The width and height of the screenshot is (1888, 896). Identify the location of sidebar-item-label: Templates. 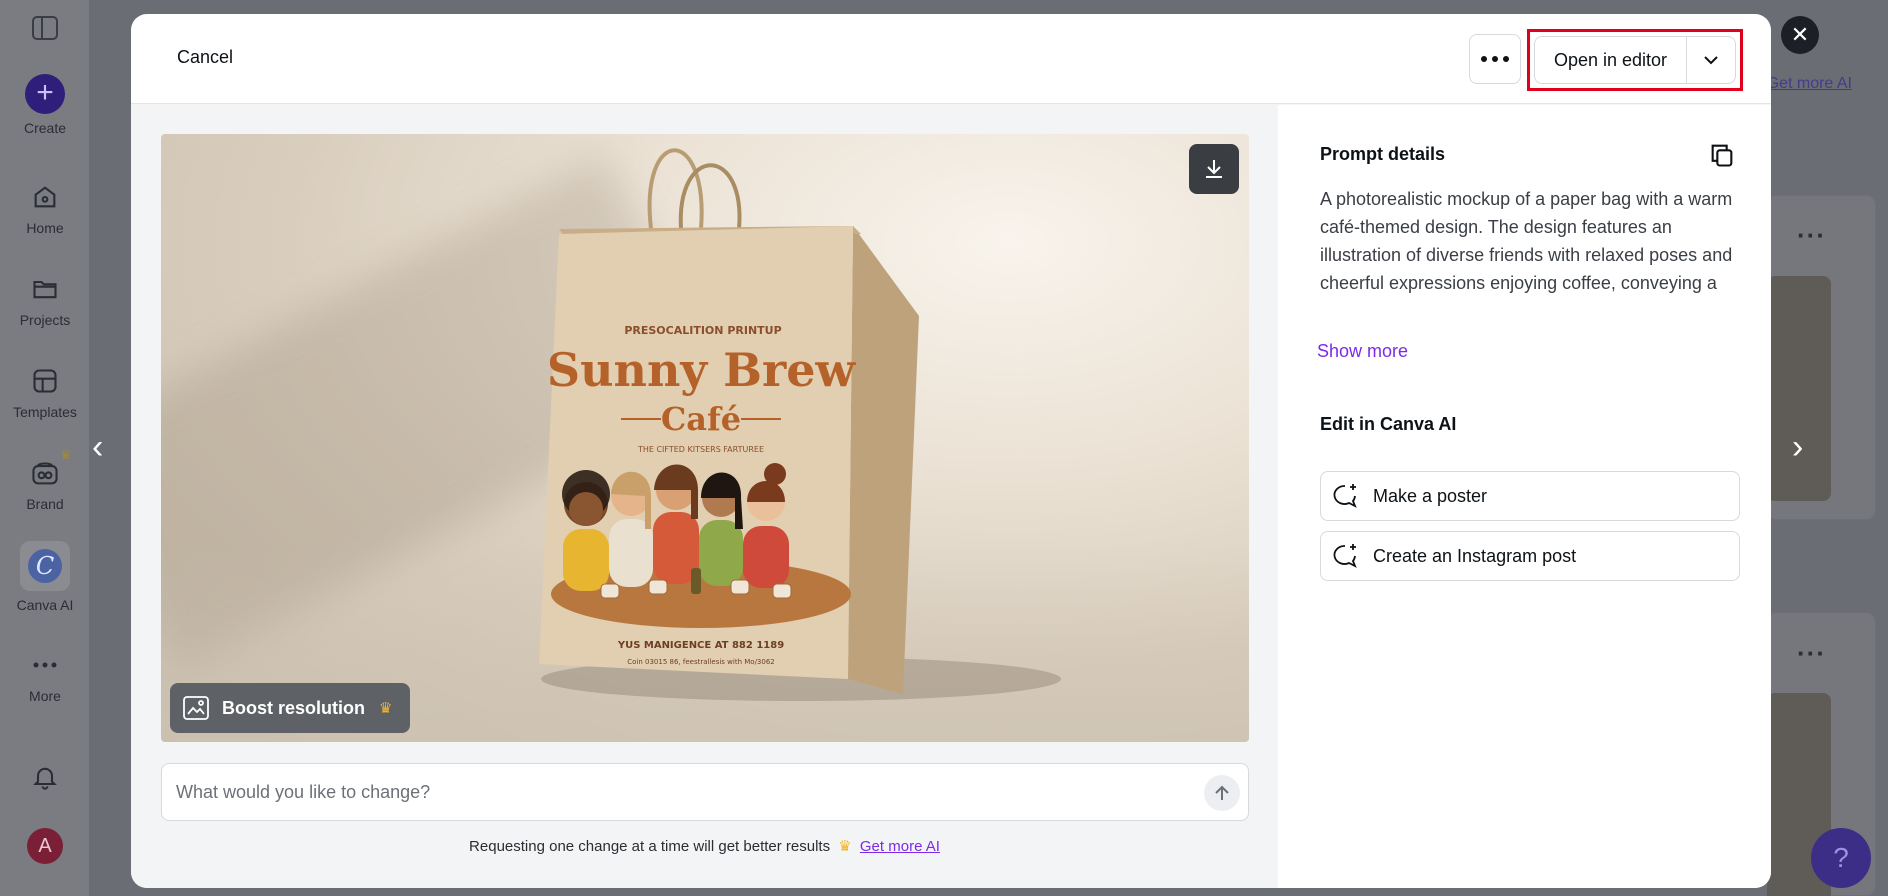
(45, 412).